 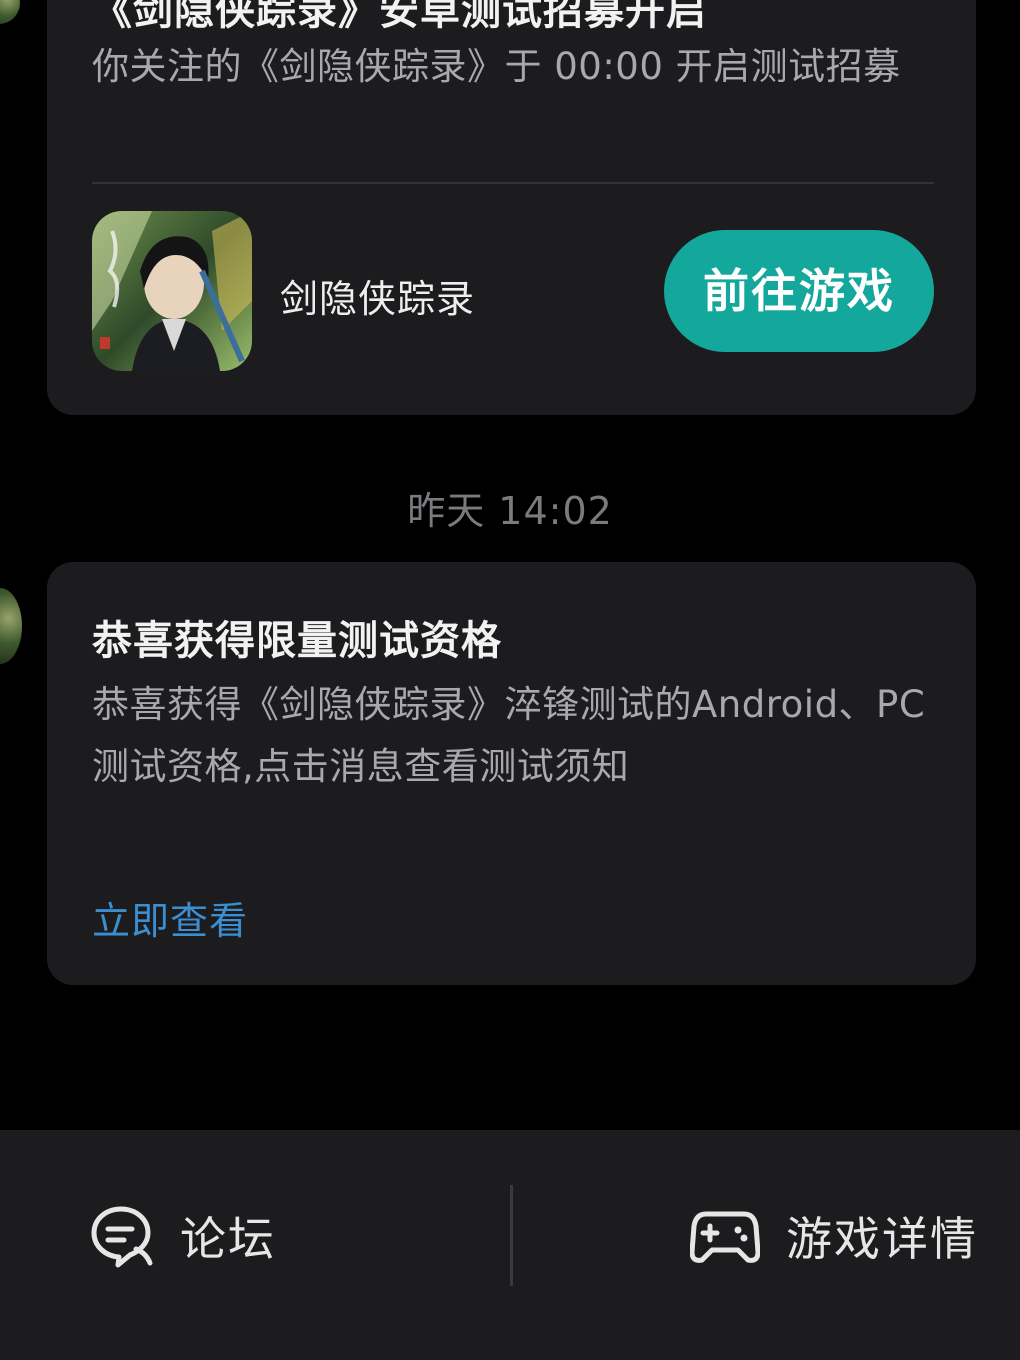 I want to click on forum-button: 论坛, so click(x=182, y=1236).